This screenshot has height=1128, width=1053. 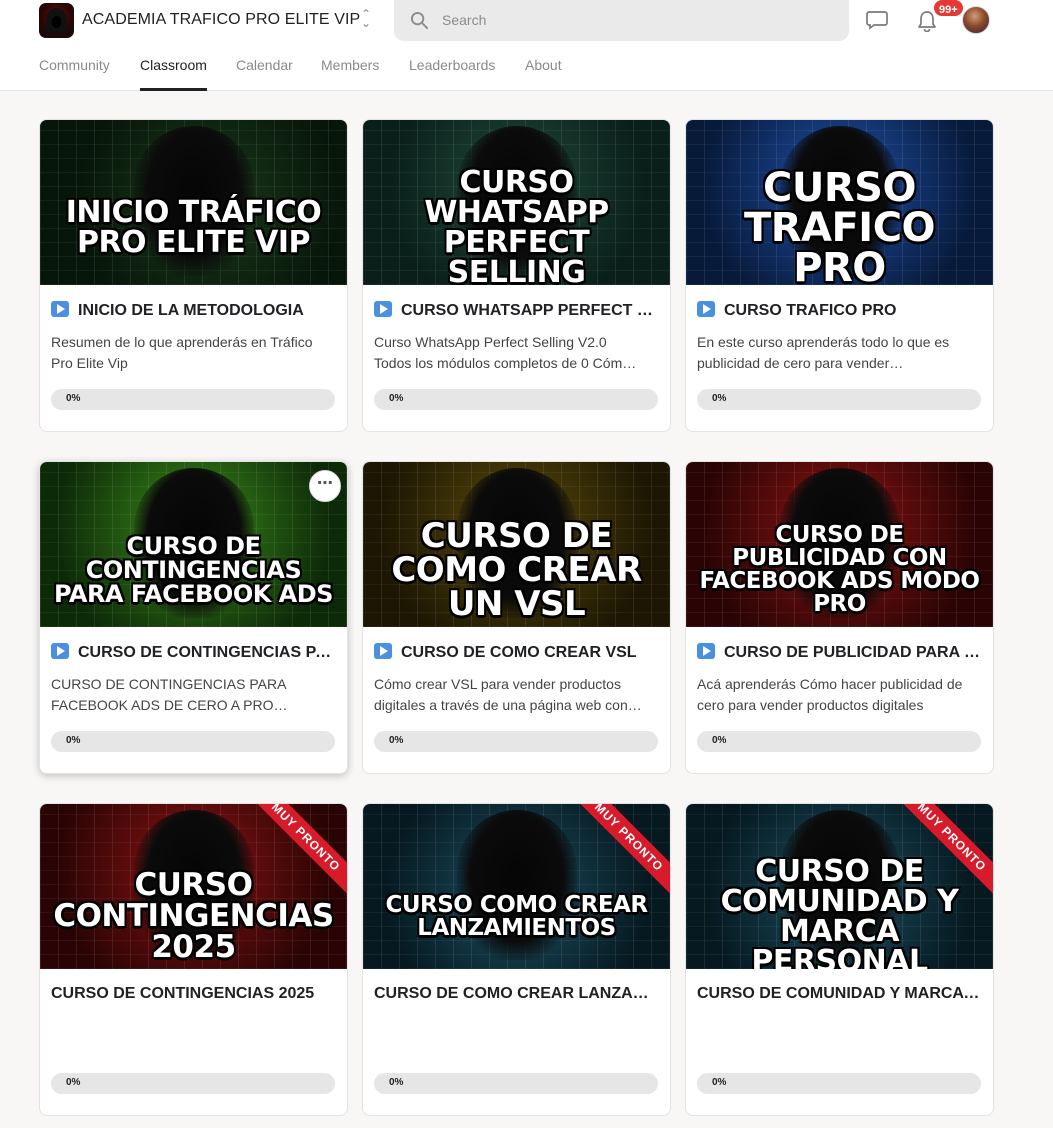 What do you see at coordinates (366, 20) in the screenshot?
I see `group-switcher-chevron-icon: ⌃ ⌄` at bounding box center [366, 20].